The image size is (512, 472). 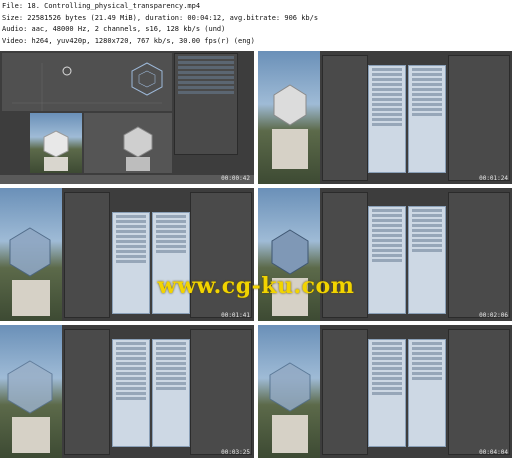 What do you see at coordinates (493, 452) in the screenshot?
I see `timestamp: 00:04:04` at bounding box center [493, 452].